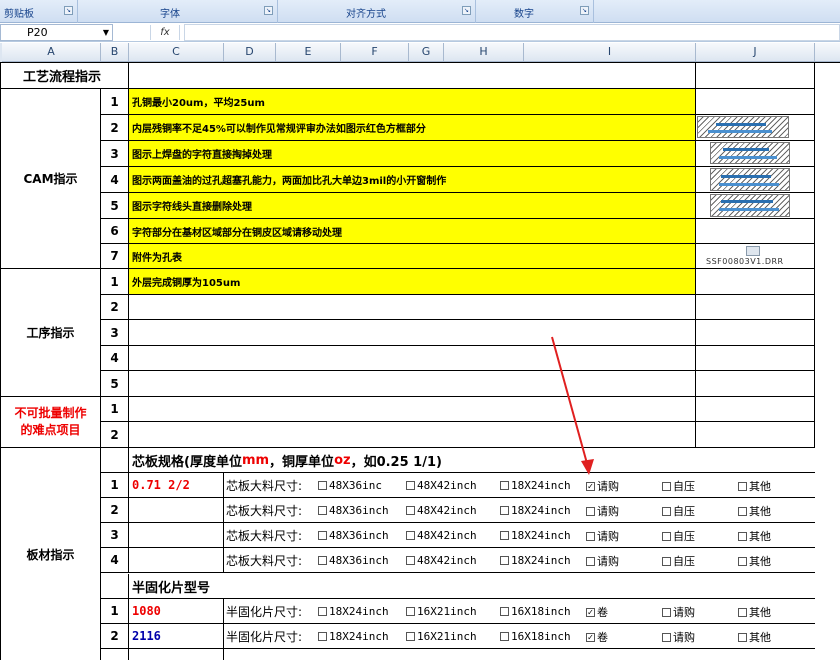  Describe the element at coordinates (250, 52) in the screenshot. I see `column-header-d: D` at that location.